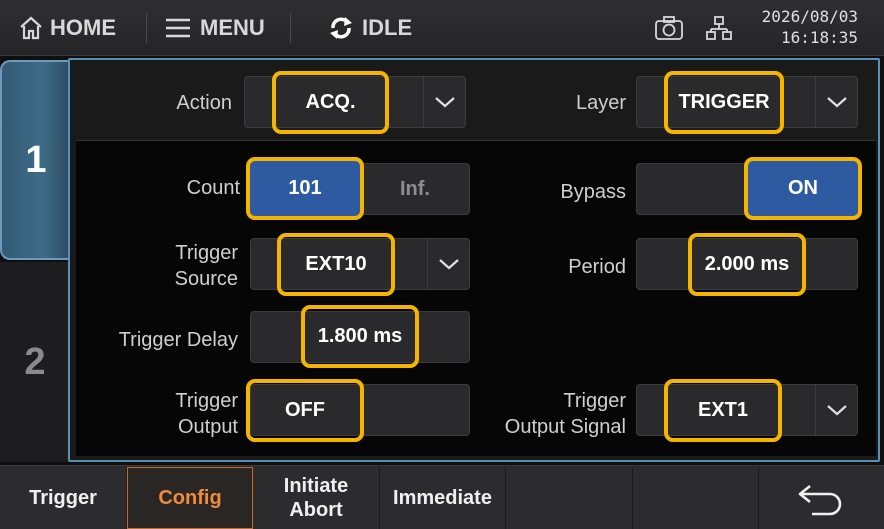  I want to click on trigger-source-value: EXT10, so click(336, 264).